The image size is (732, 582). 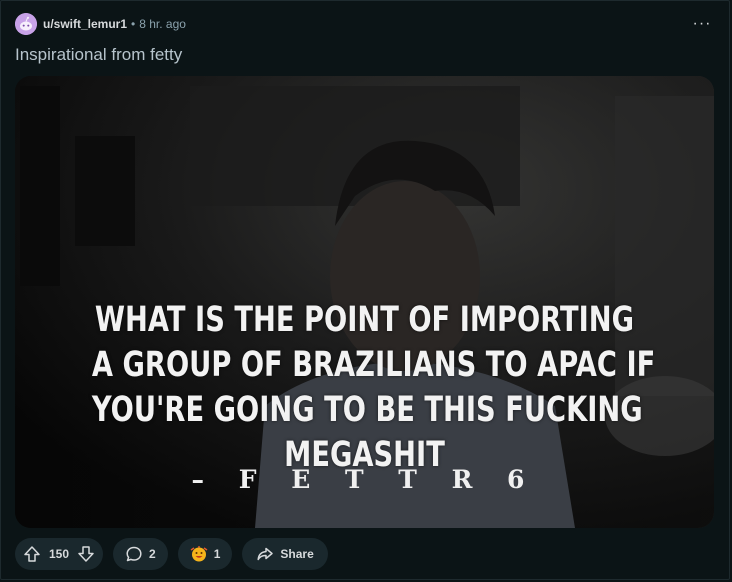 I want to click on snoo-icon, so click(x=26, y=24).